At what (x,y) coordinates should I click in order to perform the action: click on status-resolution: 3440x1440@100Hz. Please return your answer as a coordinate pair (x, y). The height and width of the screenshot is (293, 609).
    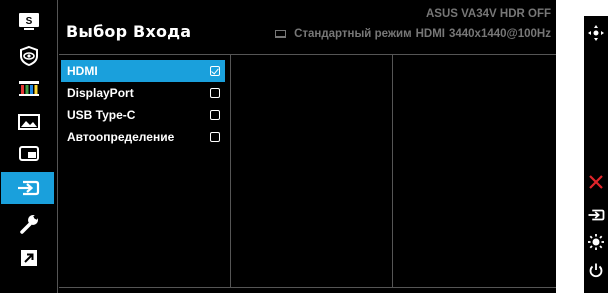
    Looking at the image, I should click on (499, 34).